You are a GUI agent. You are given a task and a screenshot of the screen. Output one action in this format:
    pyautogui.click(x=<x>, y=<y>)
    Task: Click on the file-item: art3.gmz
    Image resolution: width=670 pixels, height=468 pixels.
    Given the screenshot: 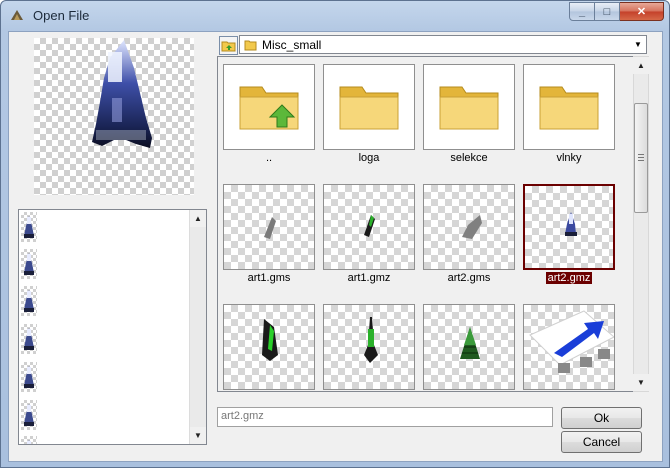 What is the action you would take?
    pyautogui.click(x=269, y=347)
    